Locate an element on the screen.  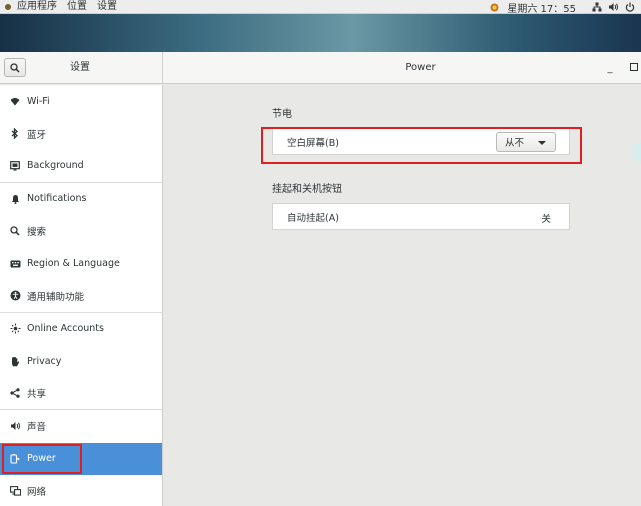
bell-icon is located at coordinates (15, 199).